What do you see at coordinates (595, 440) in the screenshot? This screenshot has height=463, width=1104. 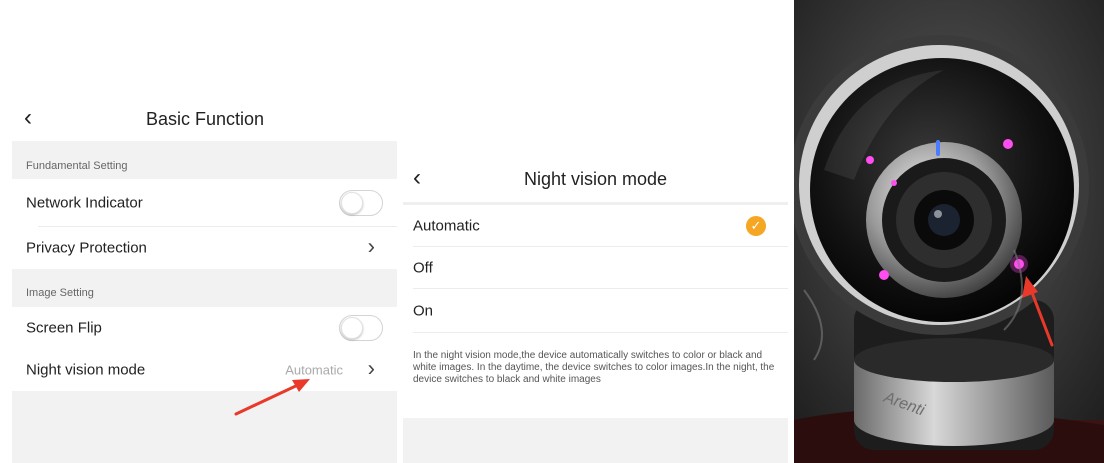 I see `empty-area` at bounding box center [595, 440].